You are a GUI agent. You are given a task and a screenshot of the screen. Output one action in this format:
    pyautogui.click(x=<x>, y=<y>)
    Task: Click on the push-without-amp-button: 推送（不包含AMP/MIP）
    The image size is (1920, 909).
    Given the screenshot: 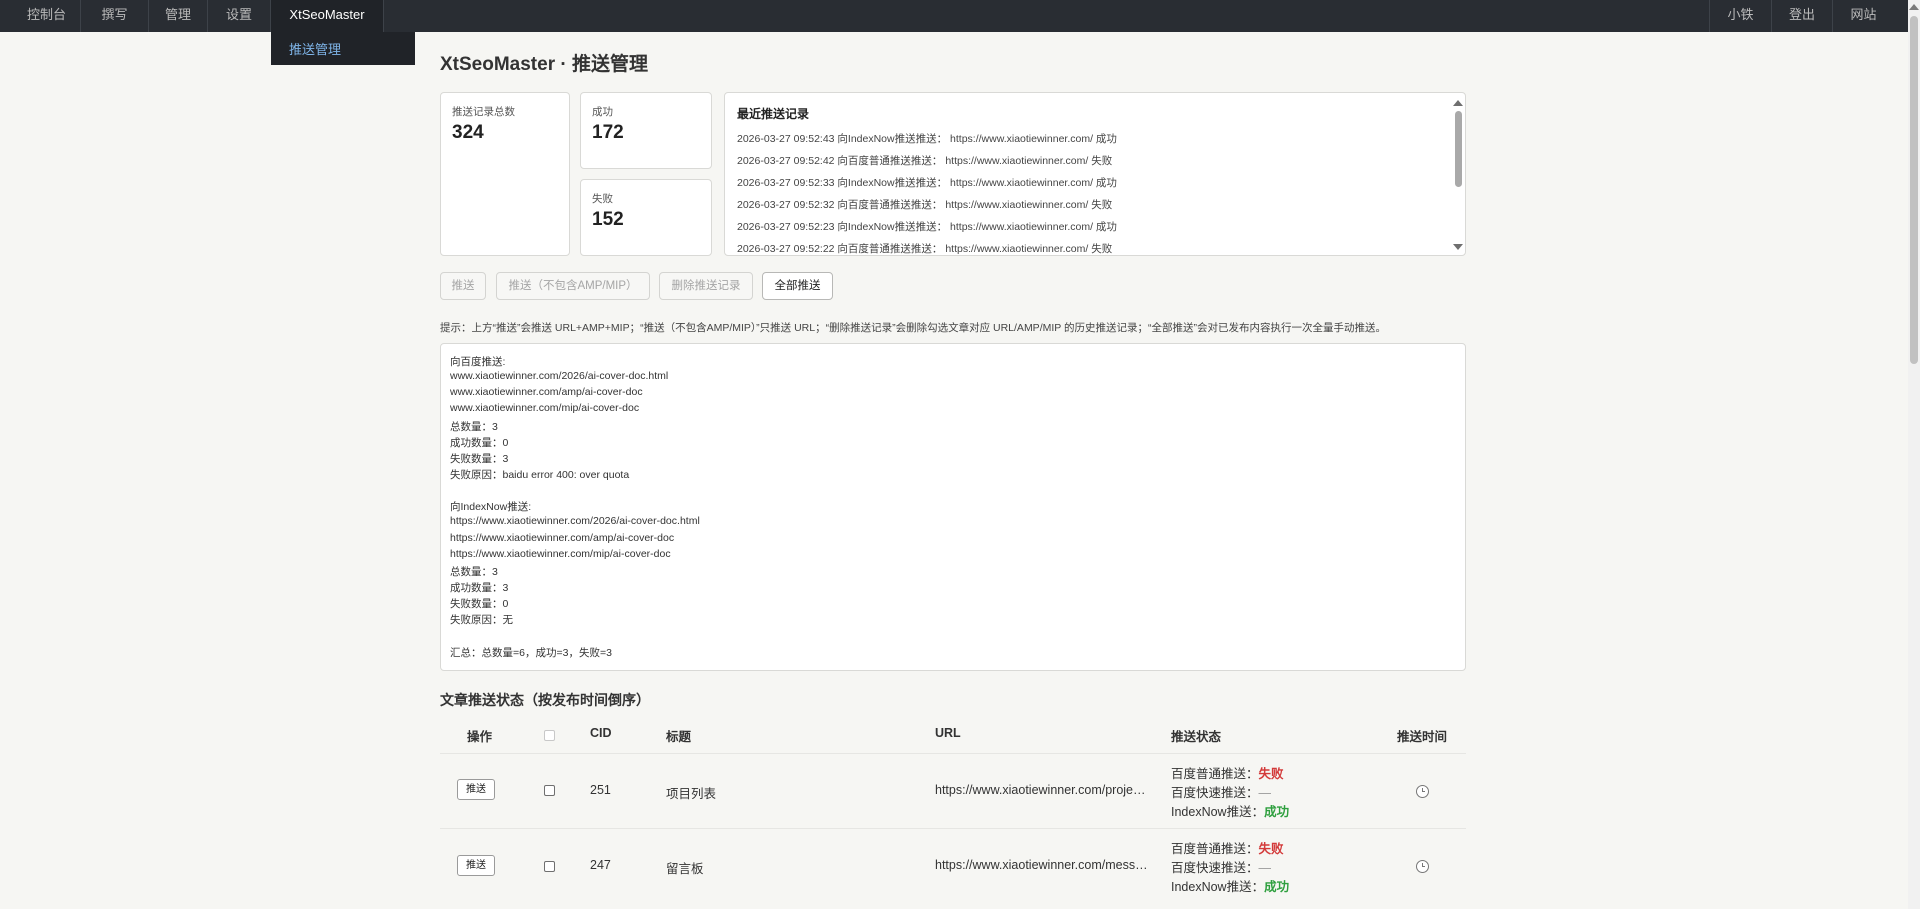 What is the action you would take?
    pyautogui.click(x=573, y=286)
    